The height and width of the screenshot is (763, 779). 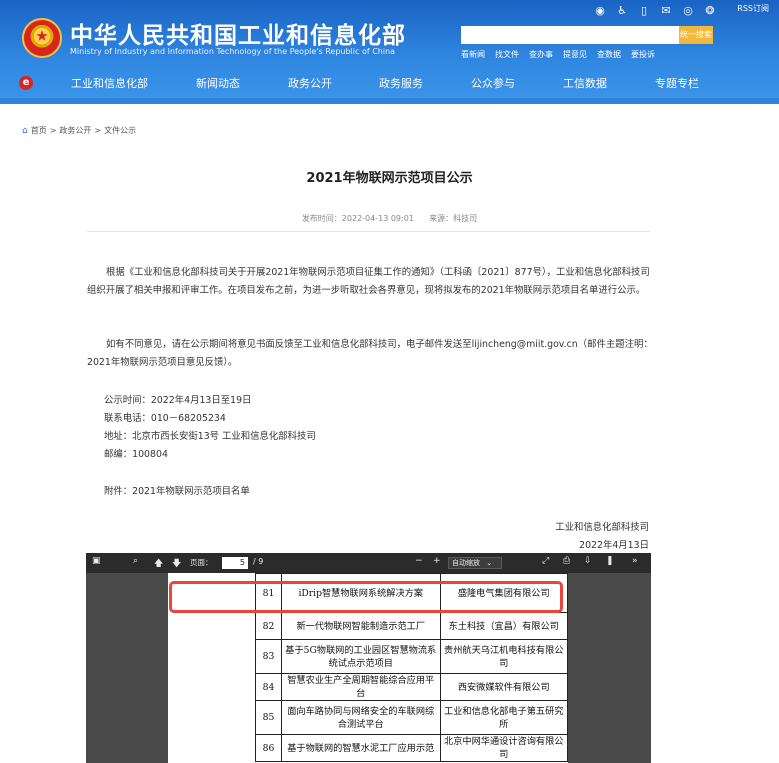 What do you see at coordinates (361, 626) in the screenshot?
I see `project-name: 新一代物联网智能制造示范工厂` at bounding box center [361, 626].